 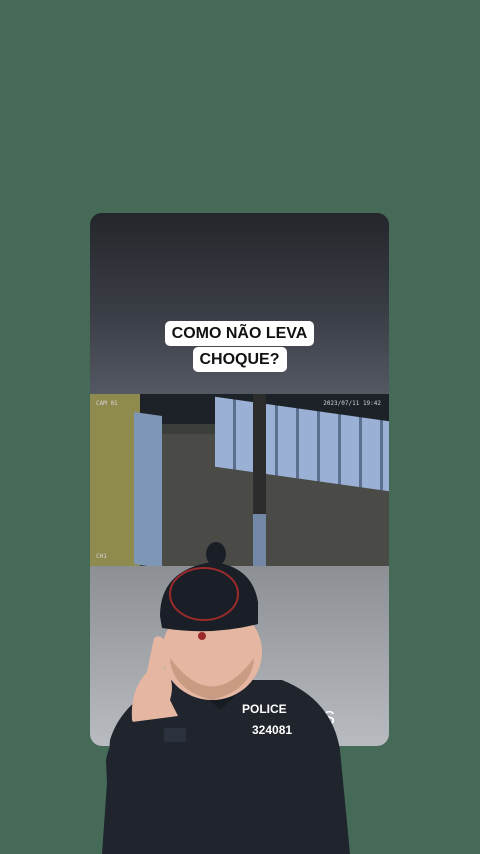 What do you see at coordinates (264, 709) in the screenshot?
I see `police-badge-title: POLICE` at bounding box center [264, 709].